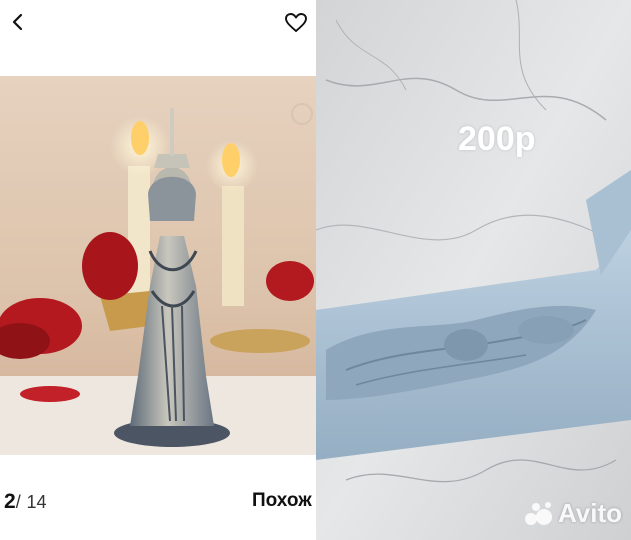  Describe the element at coordinates (282, 501) in the screenshot. I see `similar-items-tab: Похож` at that location.